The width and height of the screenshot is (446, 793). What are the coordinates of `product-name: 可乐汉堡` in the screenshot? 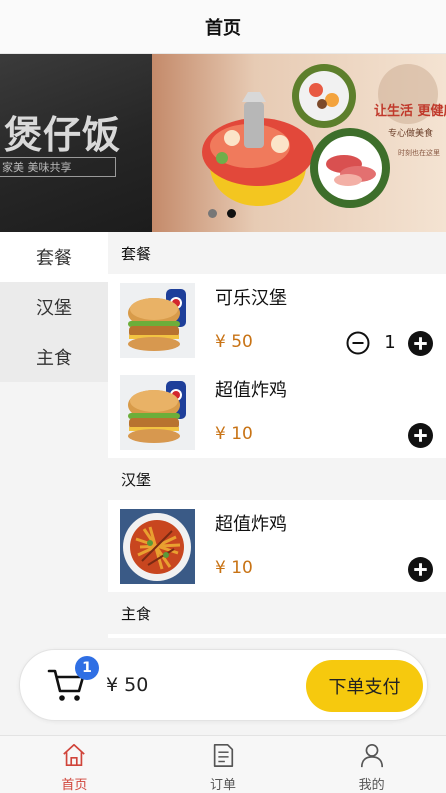 It's located at (251, 298).